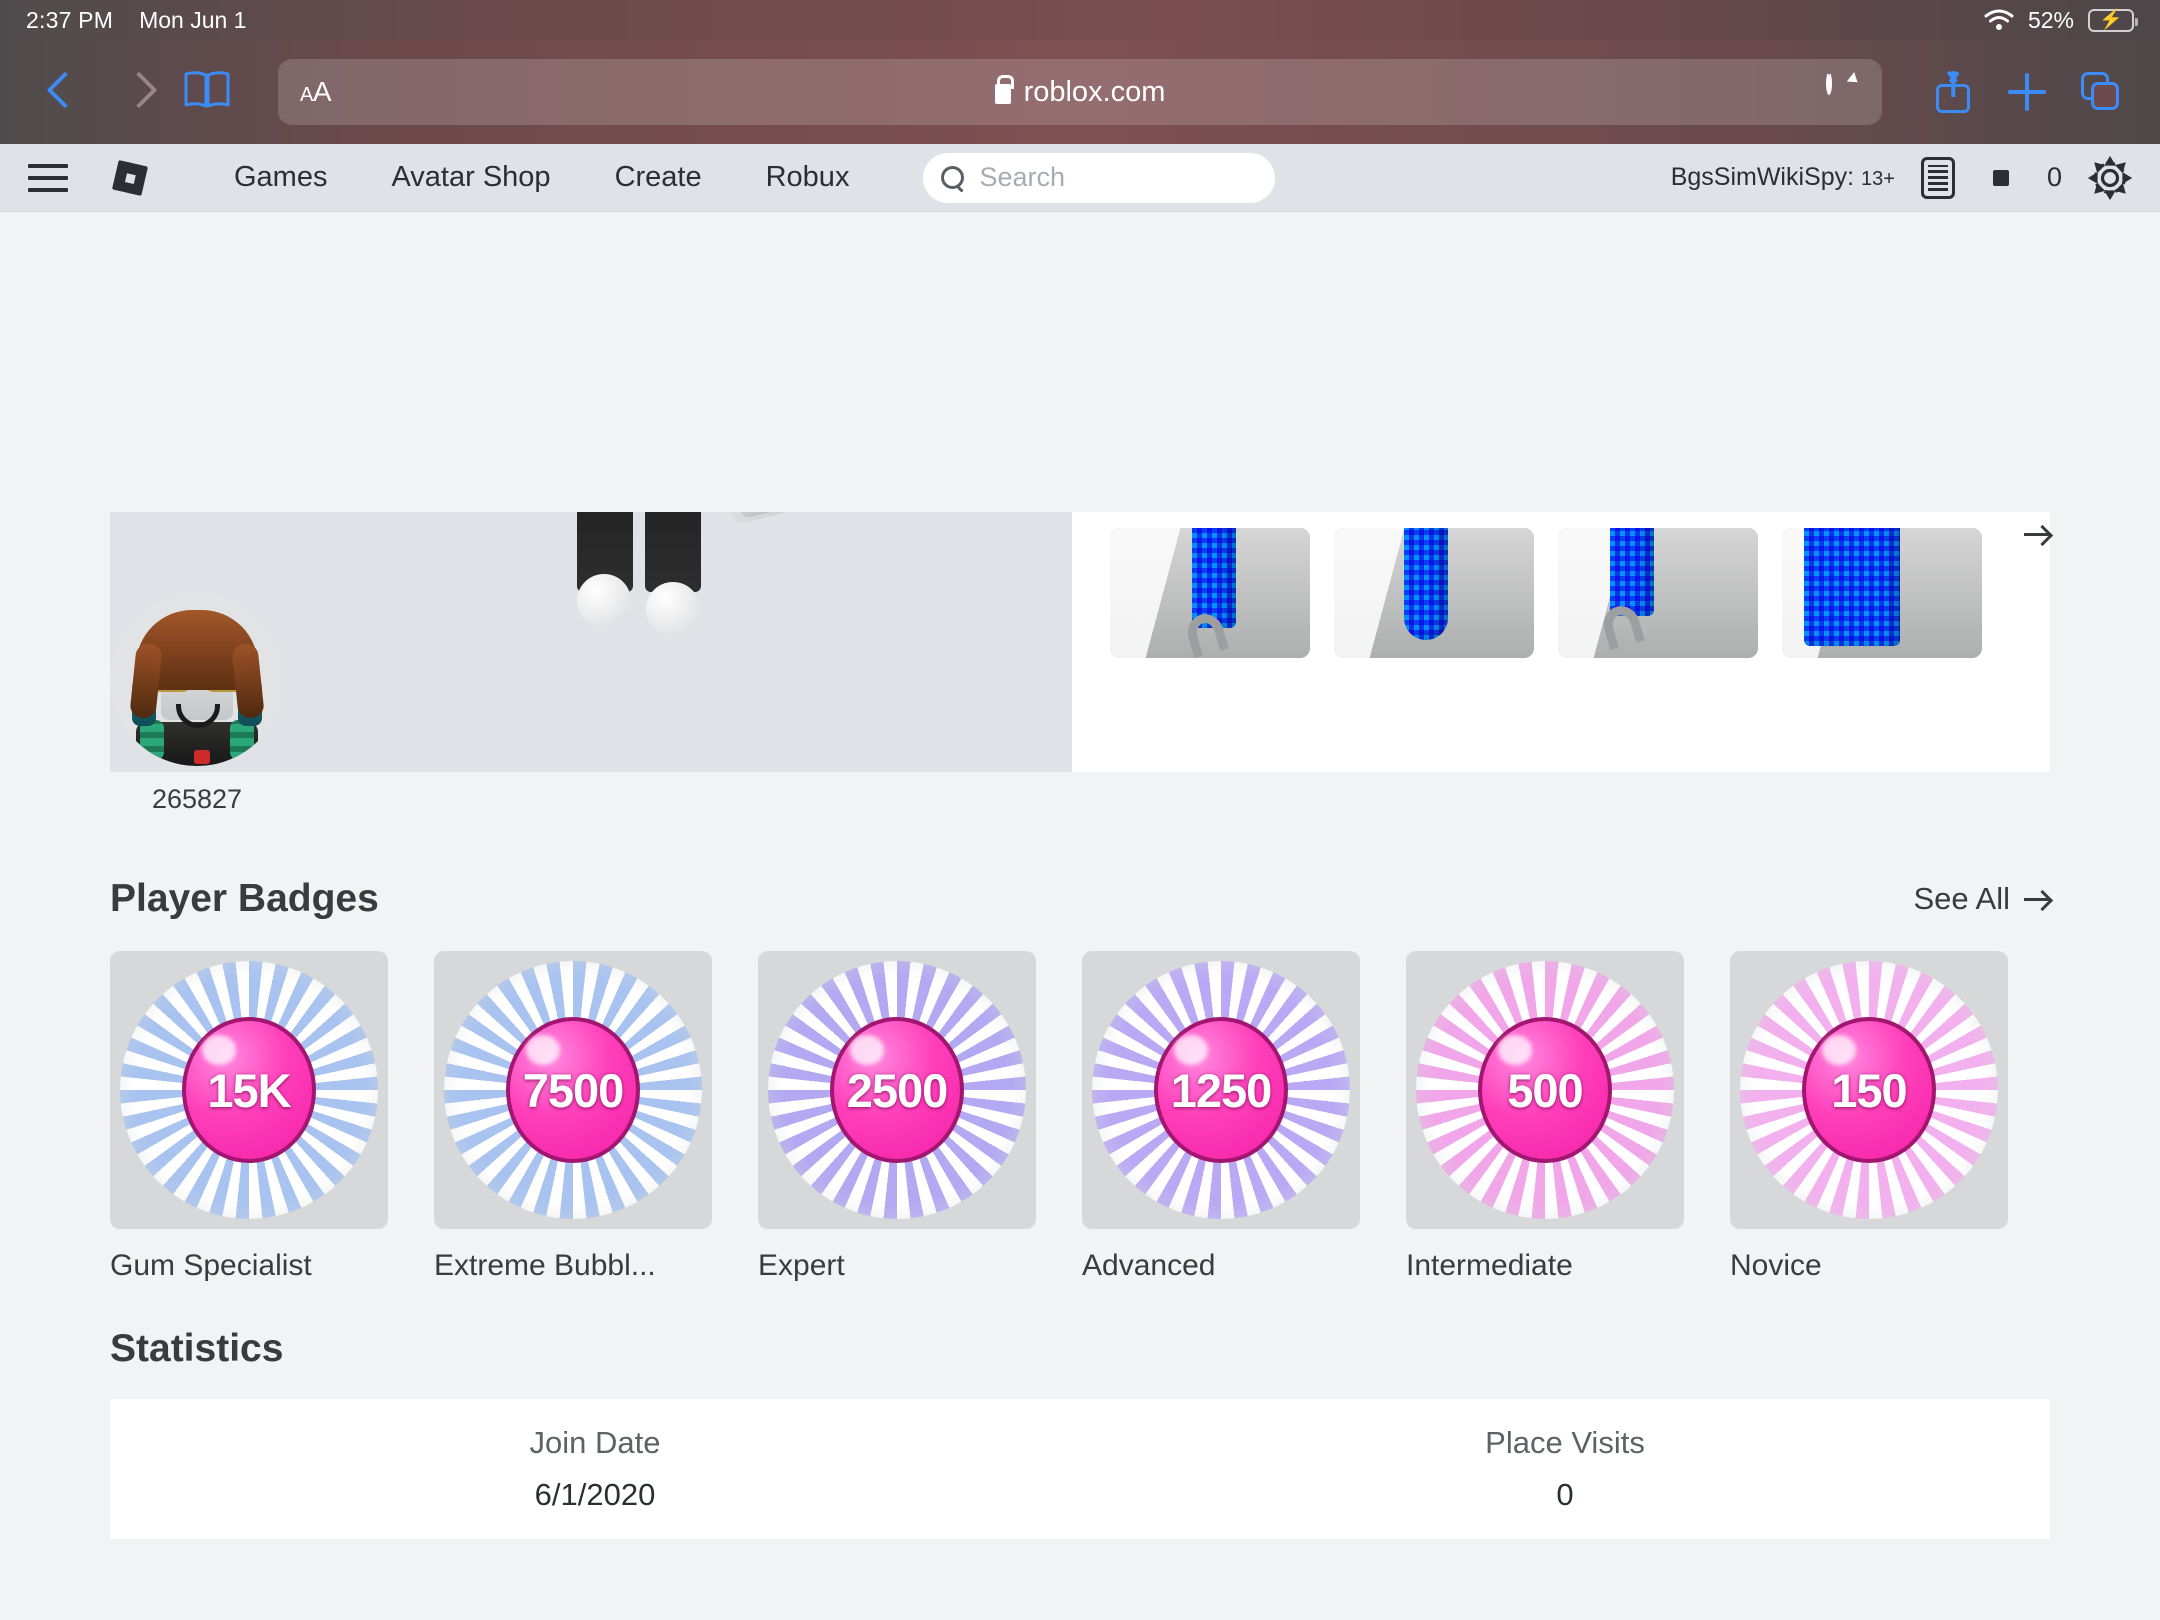  I want to click on stat-join-date: Join Date 6/1/2020, so click(595, 1469).